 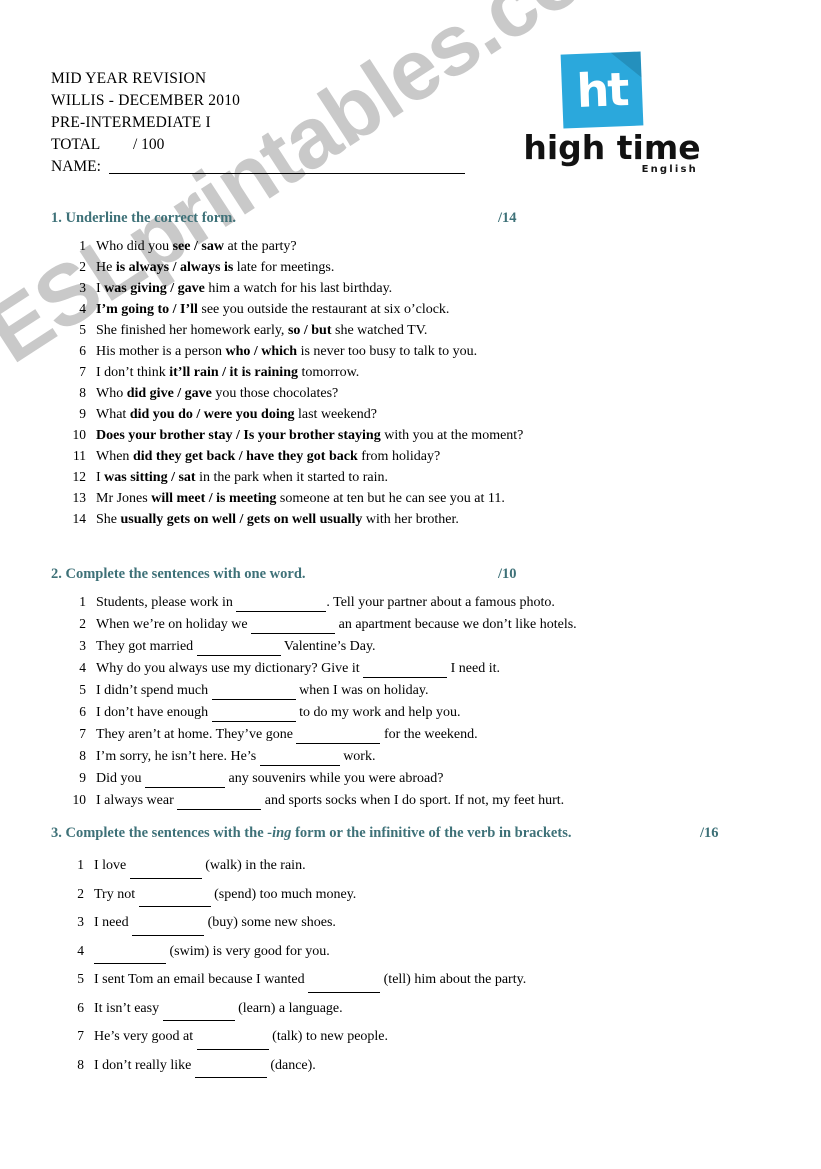 What do you see at coordinates (507, 574) in the screenshot?
I see `section-2-score: /10` at bounding box center [507, 574].